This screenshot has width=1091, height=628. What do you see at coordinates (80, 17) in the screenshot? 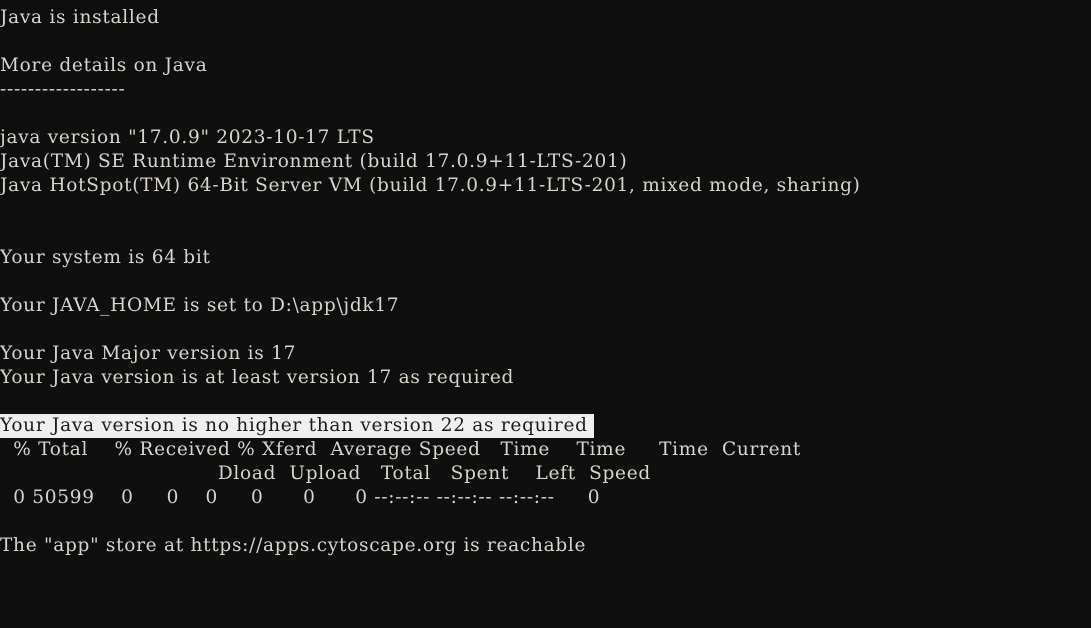
I see `terminal-line-java-installed: Java is installed` at bounding box center [80, 17].